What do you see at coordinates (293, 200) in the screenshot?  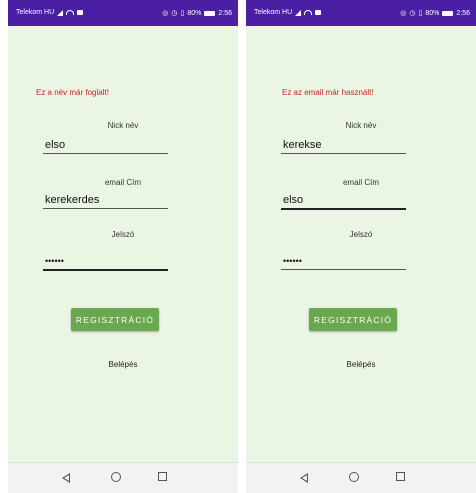 I see `email-input: elso` at bounding box center [293, 200].